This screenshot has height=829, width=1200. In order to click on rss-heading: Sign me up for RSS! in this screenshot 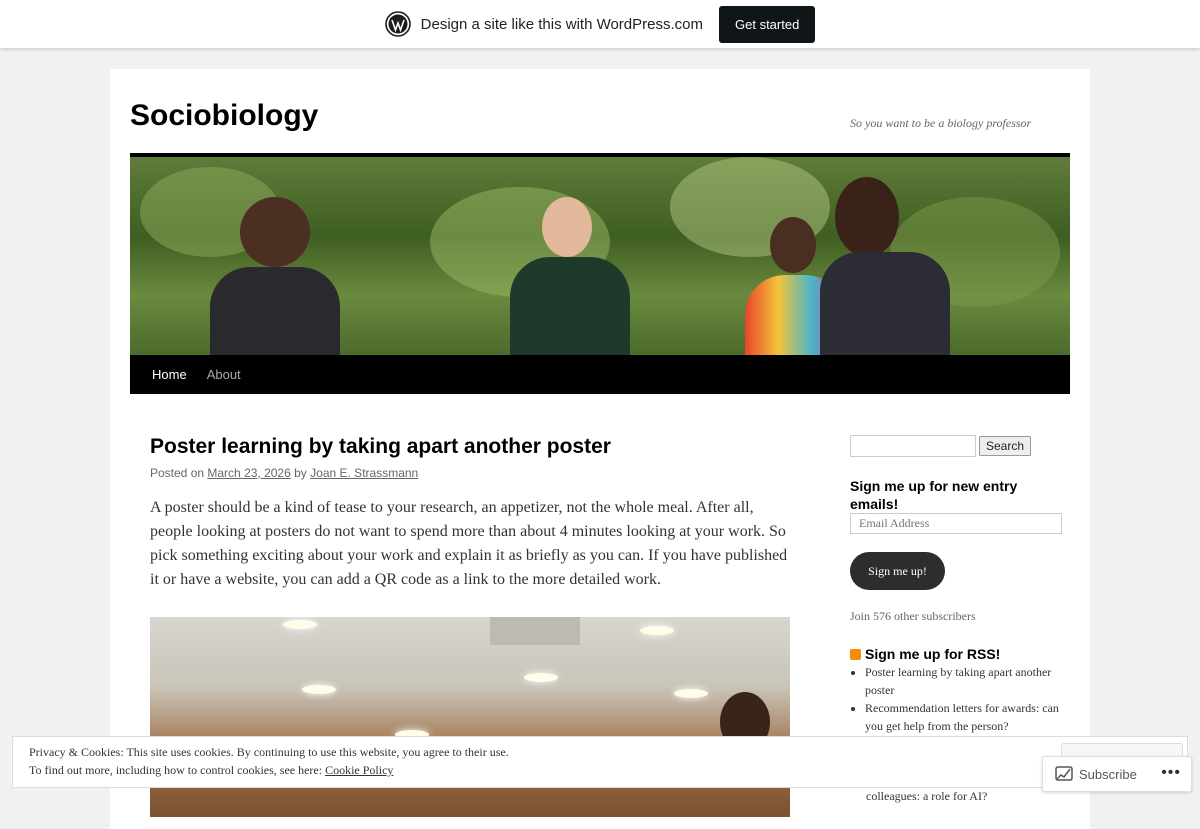, I will do `click(925, 654)`.